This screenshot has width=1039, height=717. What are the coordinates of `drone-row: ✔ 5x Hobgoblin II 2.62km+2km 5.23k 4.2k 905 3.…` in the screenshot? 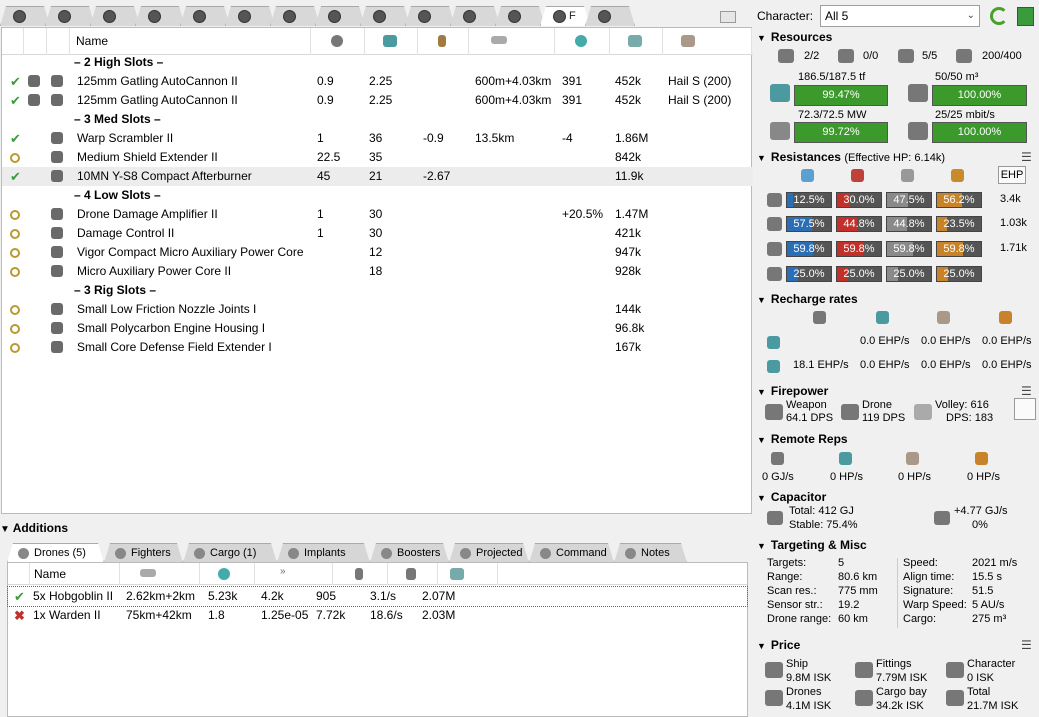 It's located at (377, 596).